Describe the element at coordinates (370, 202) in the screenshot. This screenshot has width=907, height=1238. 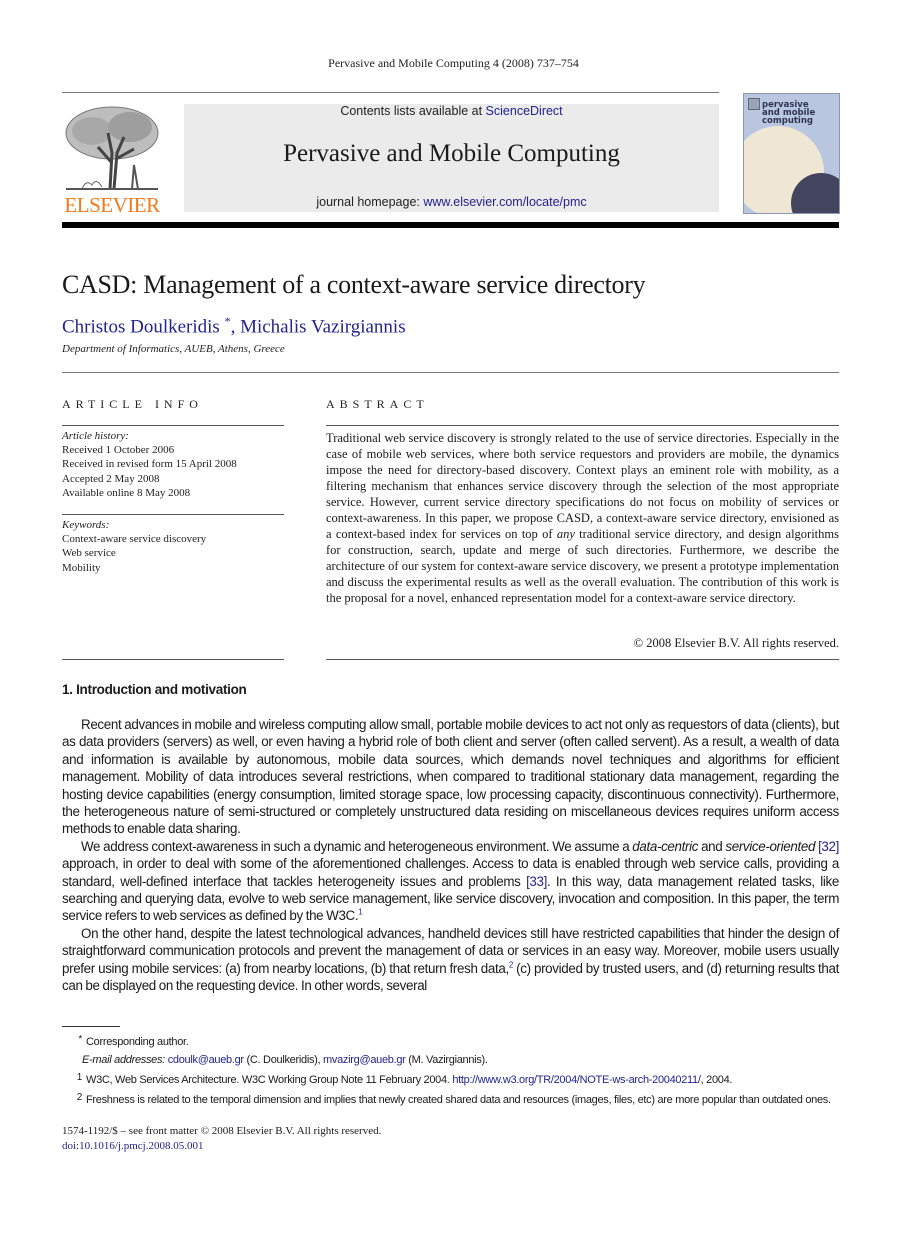
I see `homepage-prefix: journal homepage:` at that location.